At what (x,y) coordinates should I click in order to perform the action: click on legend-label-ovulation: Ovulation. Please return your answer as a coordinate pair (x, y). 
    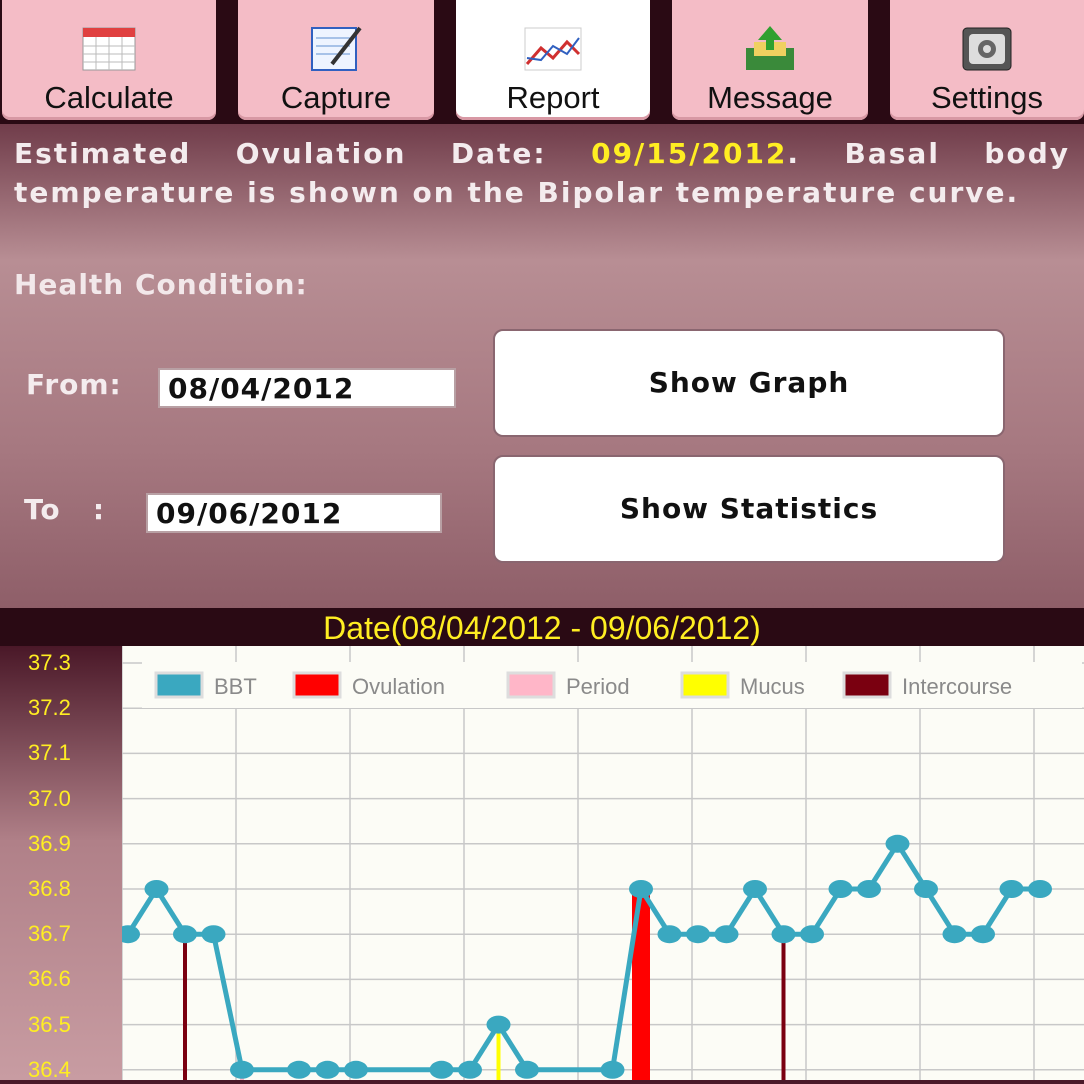
    Looking at the image, I should click on (398, 686).